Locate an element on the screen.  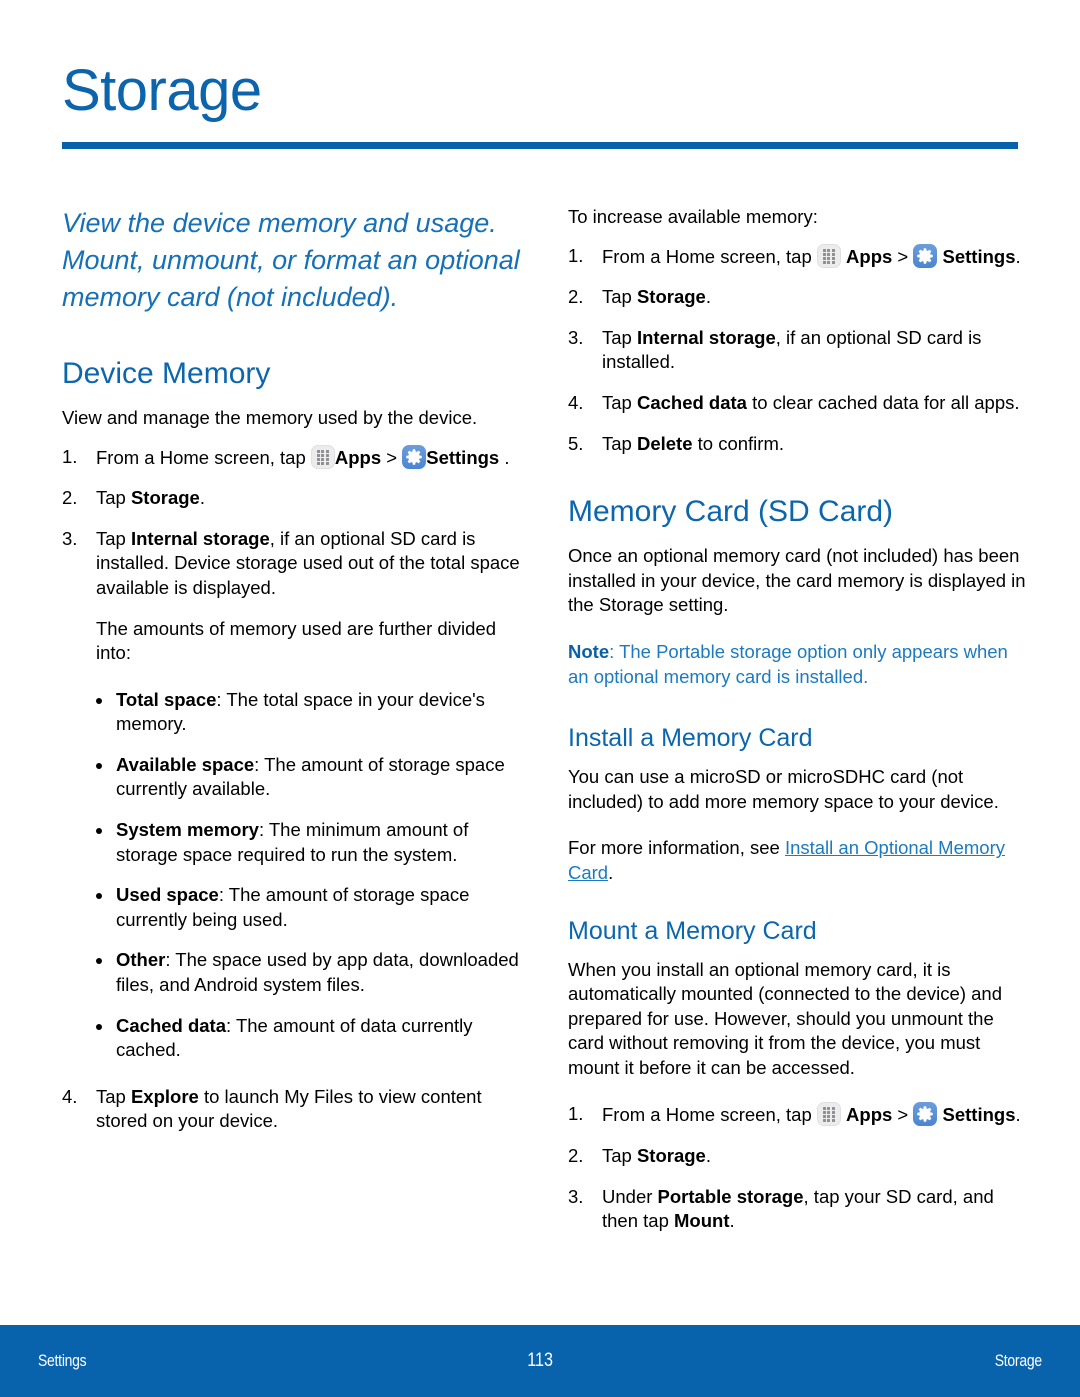
step-item: Tap Delete to confirm. is located at coordinates (799, 444).